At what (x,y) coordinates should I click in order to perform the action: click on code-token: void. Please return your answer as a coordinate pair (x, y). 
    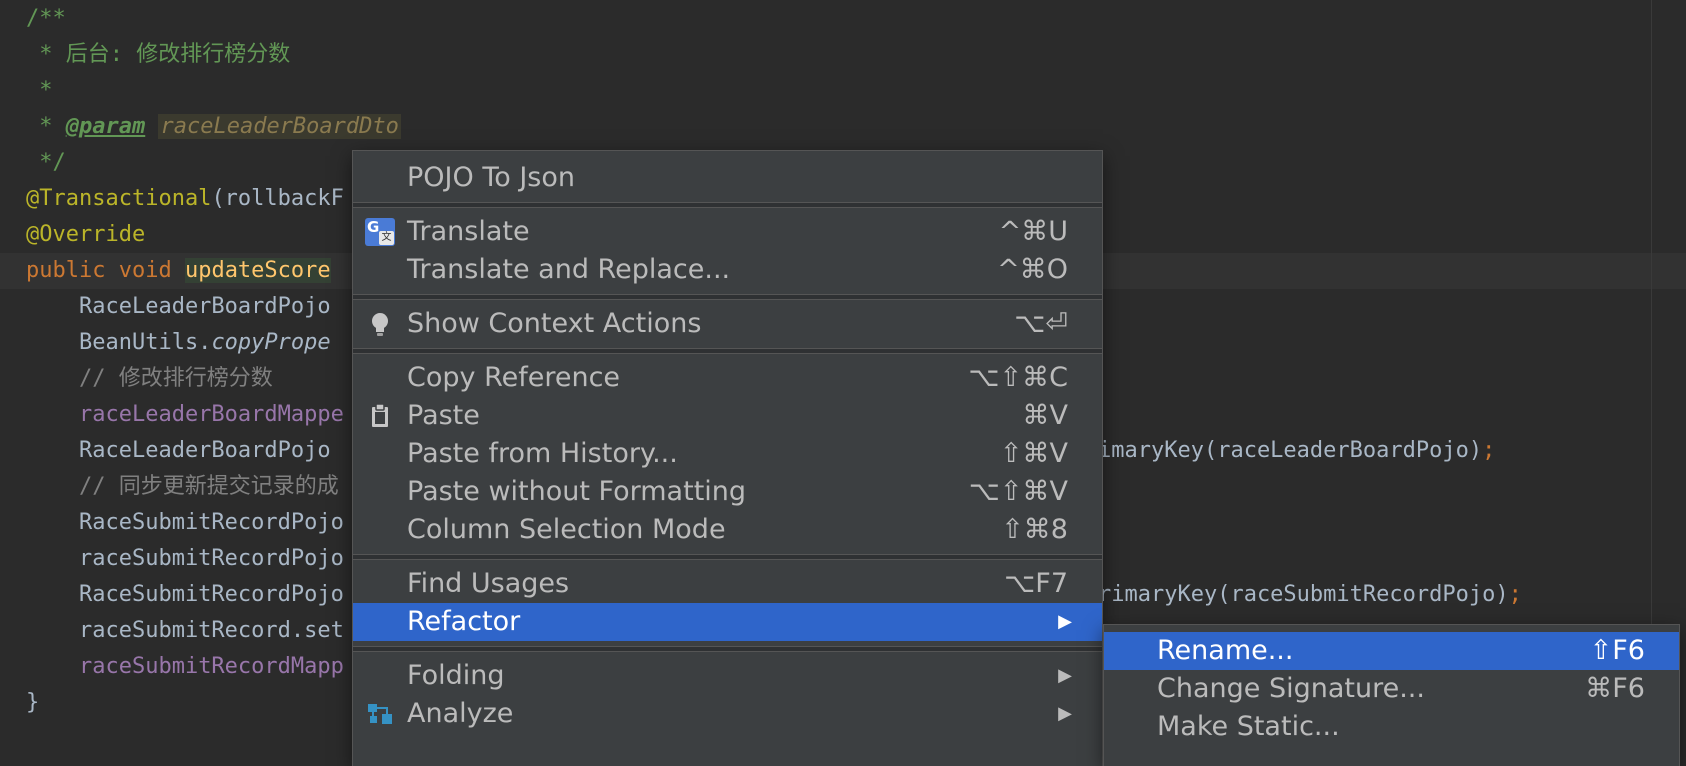
    Looking at the image, I should click on (151, 270).